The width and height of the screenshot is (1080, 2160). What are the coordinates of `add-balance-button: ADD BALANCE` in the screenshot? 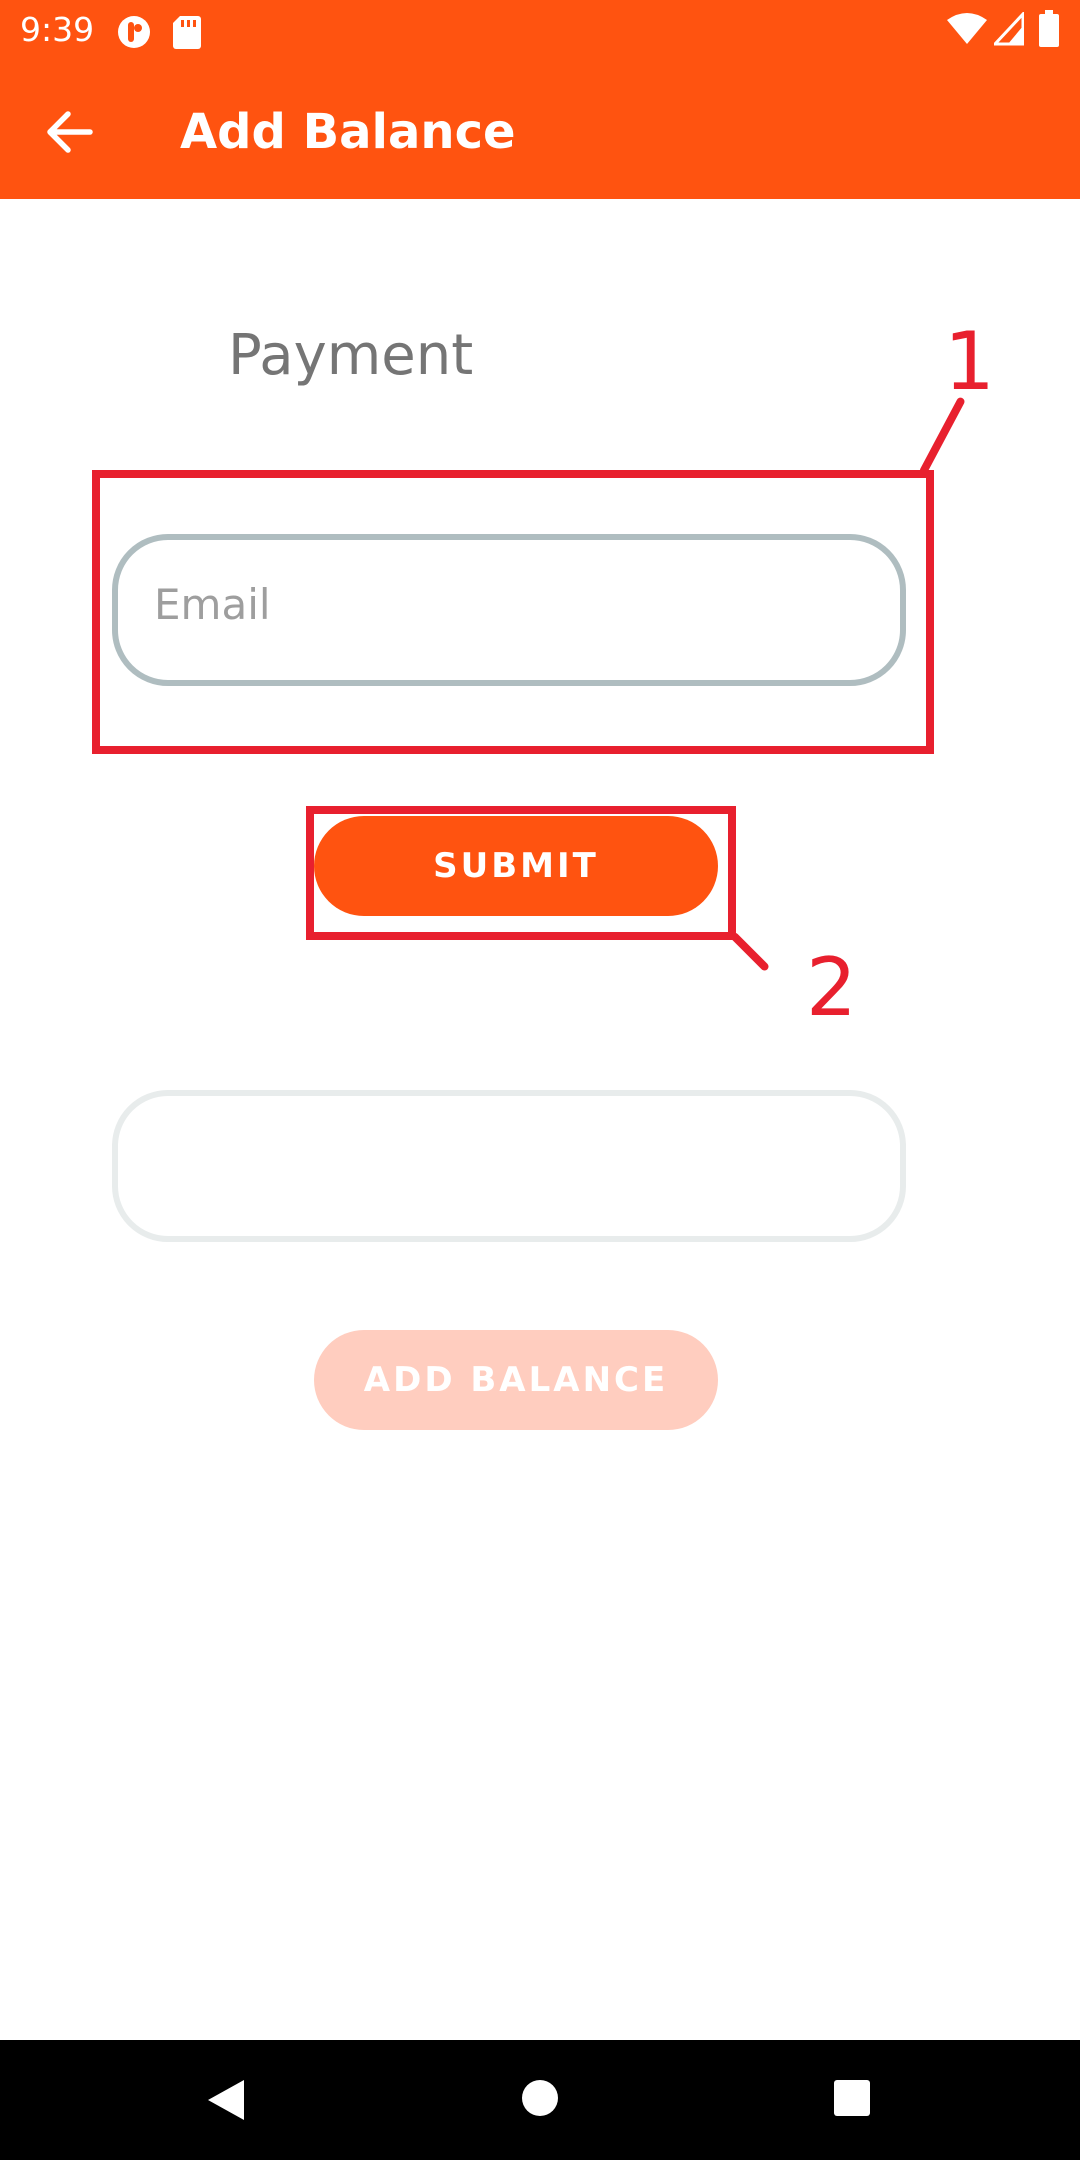 It's located at (516, 1380).